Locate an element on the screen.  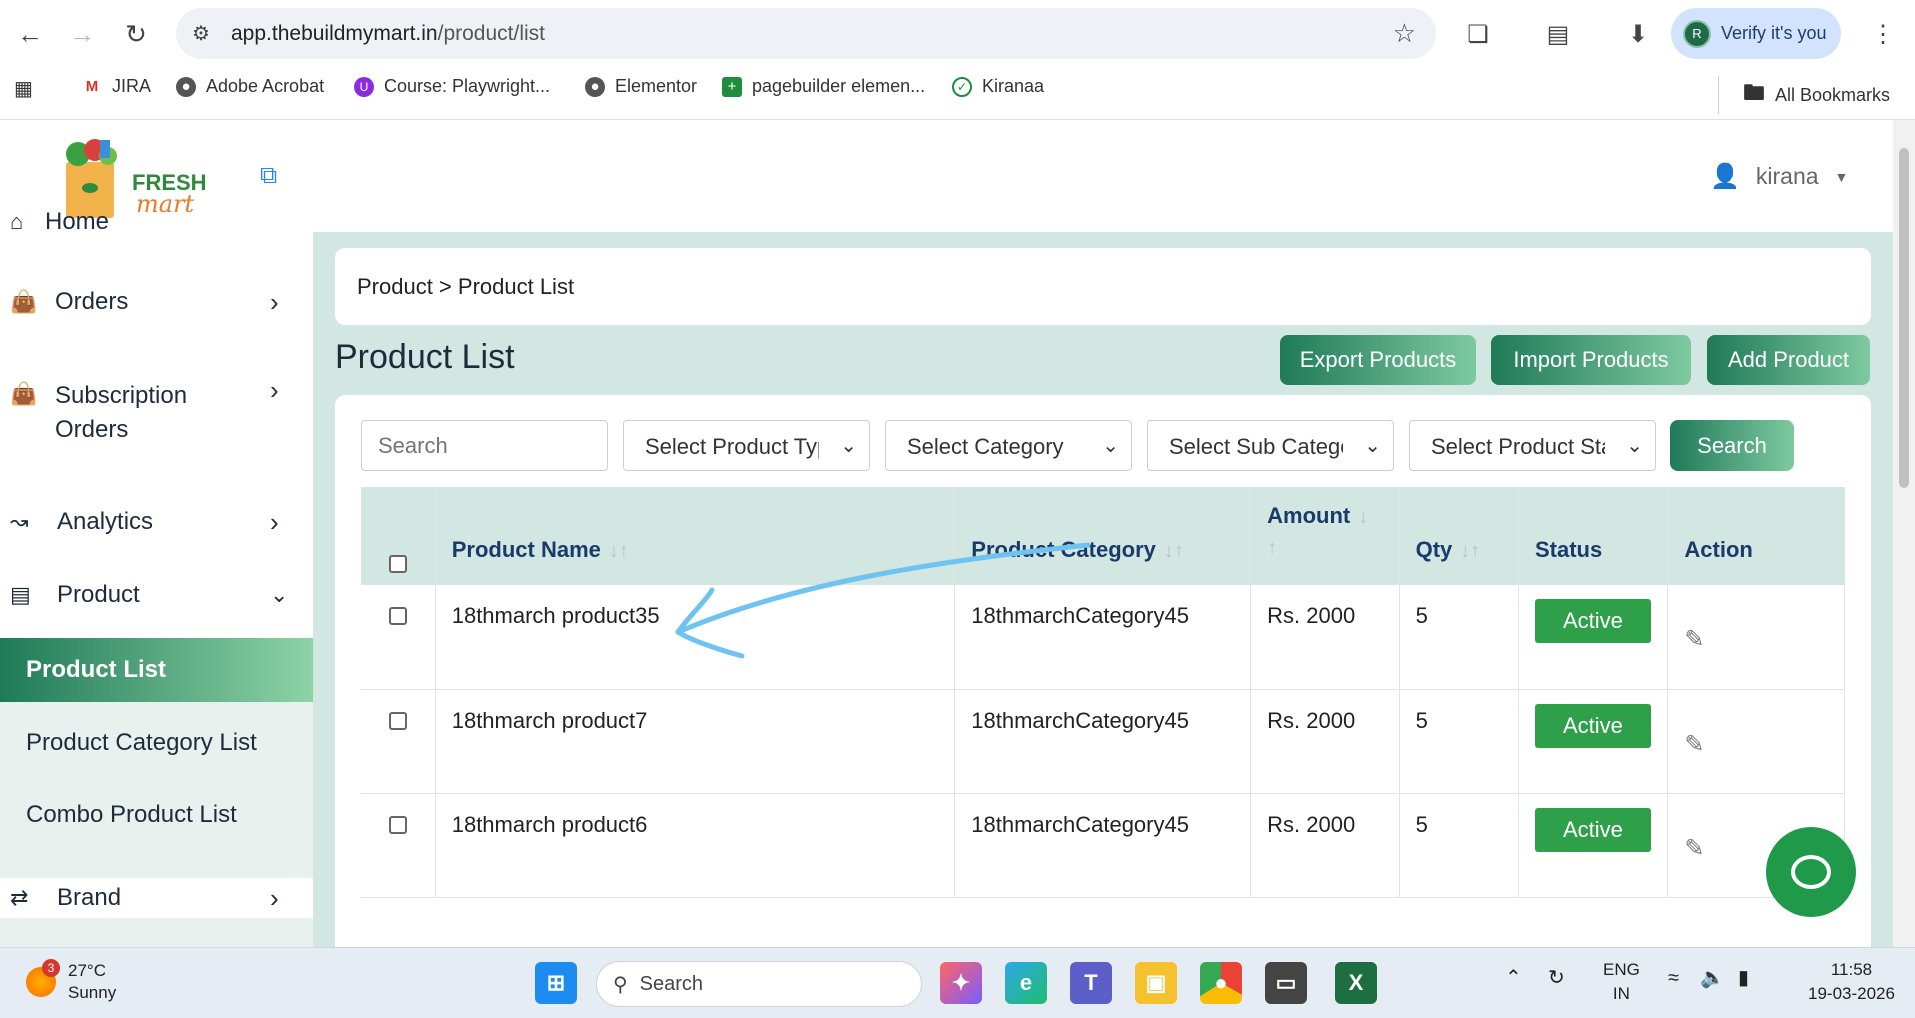
weather-widget: 3 27°C Sunny is located at coordinates (71, 981).